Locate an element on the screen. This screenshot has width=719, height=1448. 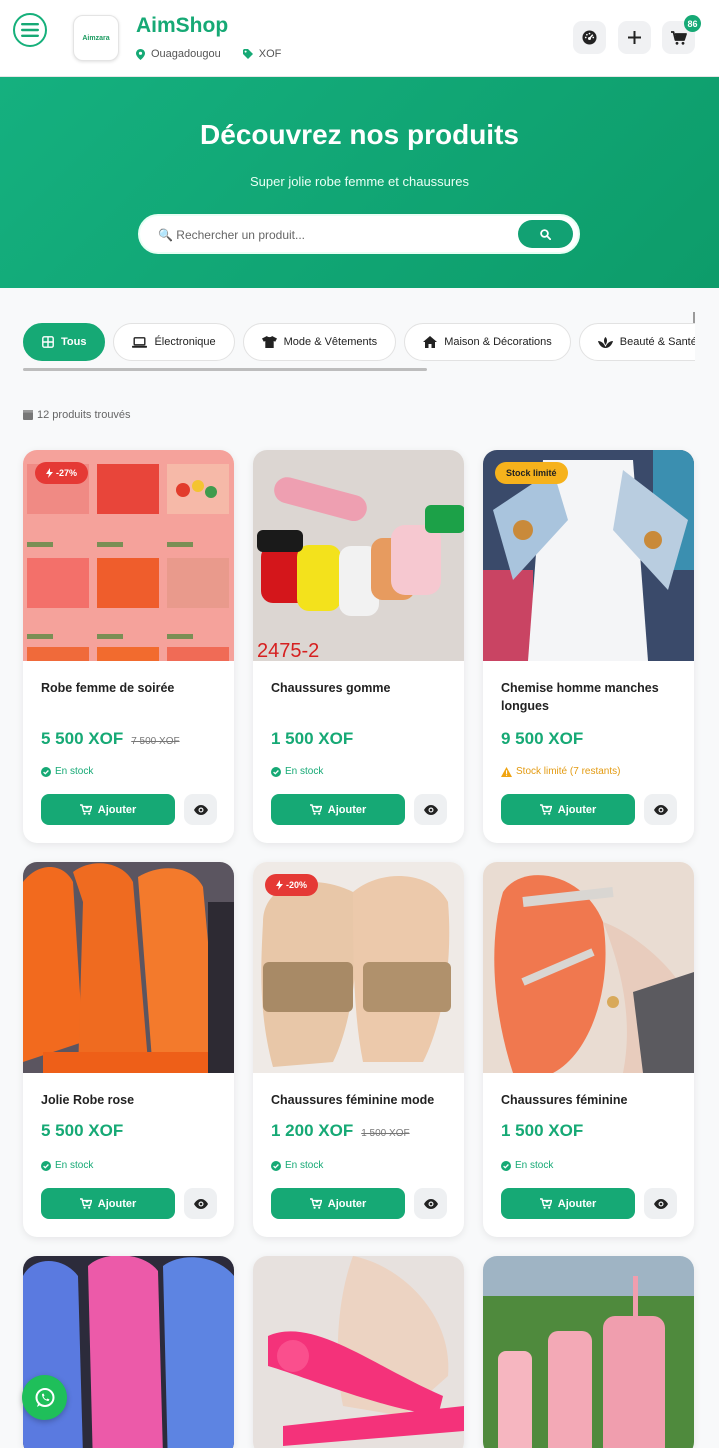
category-label: Tous is located at coordinates (74, 342).